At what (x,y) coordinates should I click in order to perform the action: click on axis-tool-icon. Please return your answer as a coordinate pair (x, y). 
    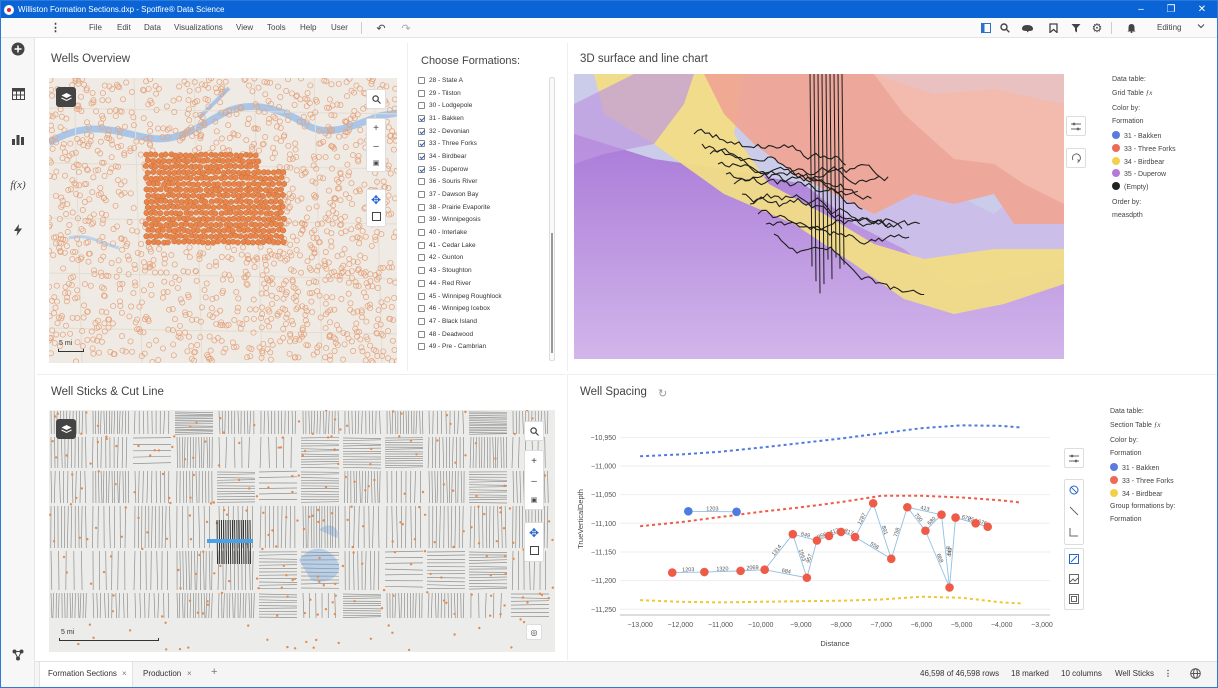
    Looking at the image, I should click on (1074, 532).